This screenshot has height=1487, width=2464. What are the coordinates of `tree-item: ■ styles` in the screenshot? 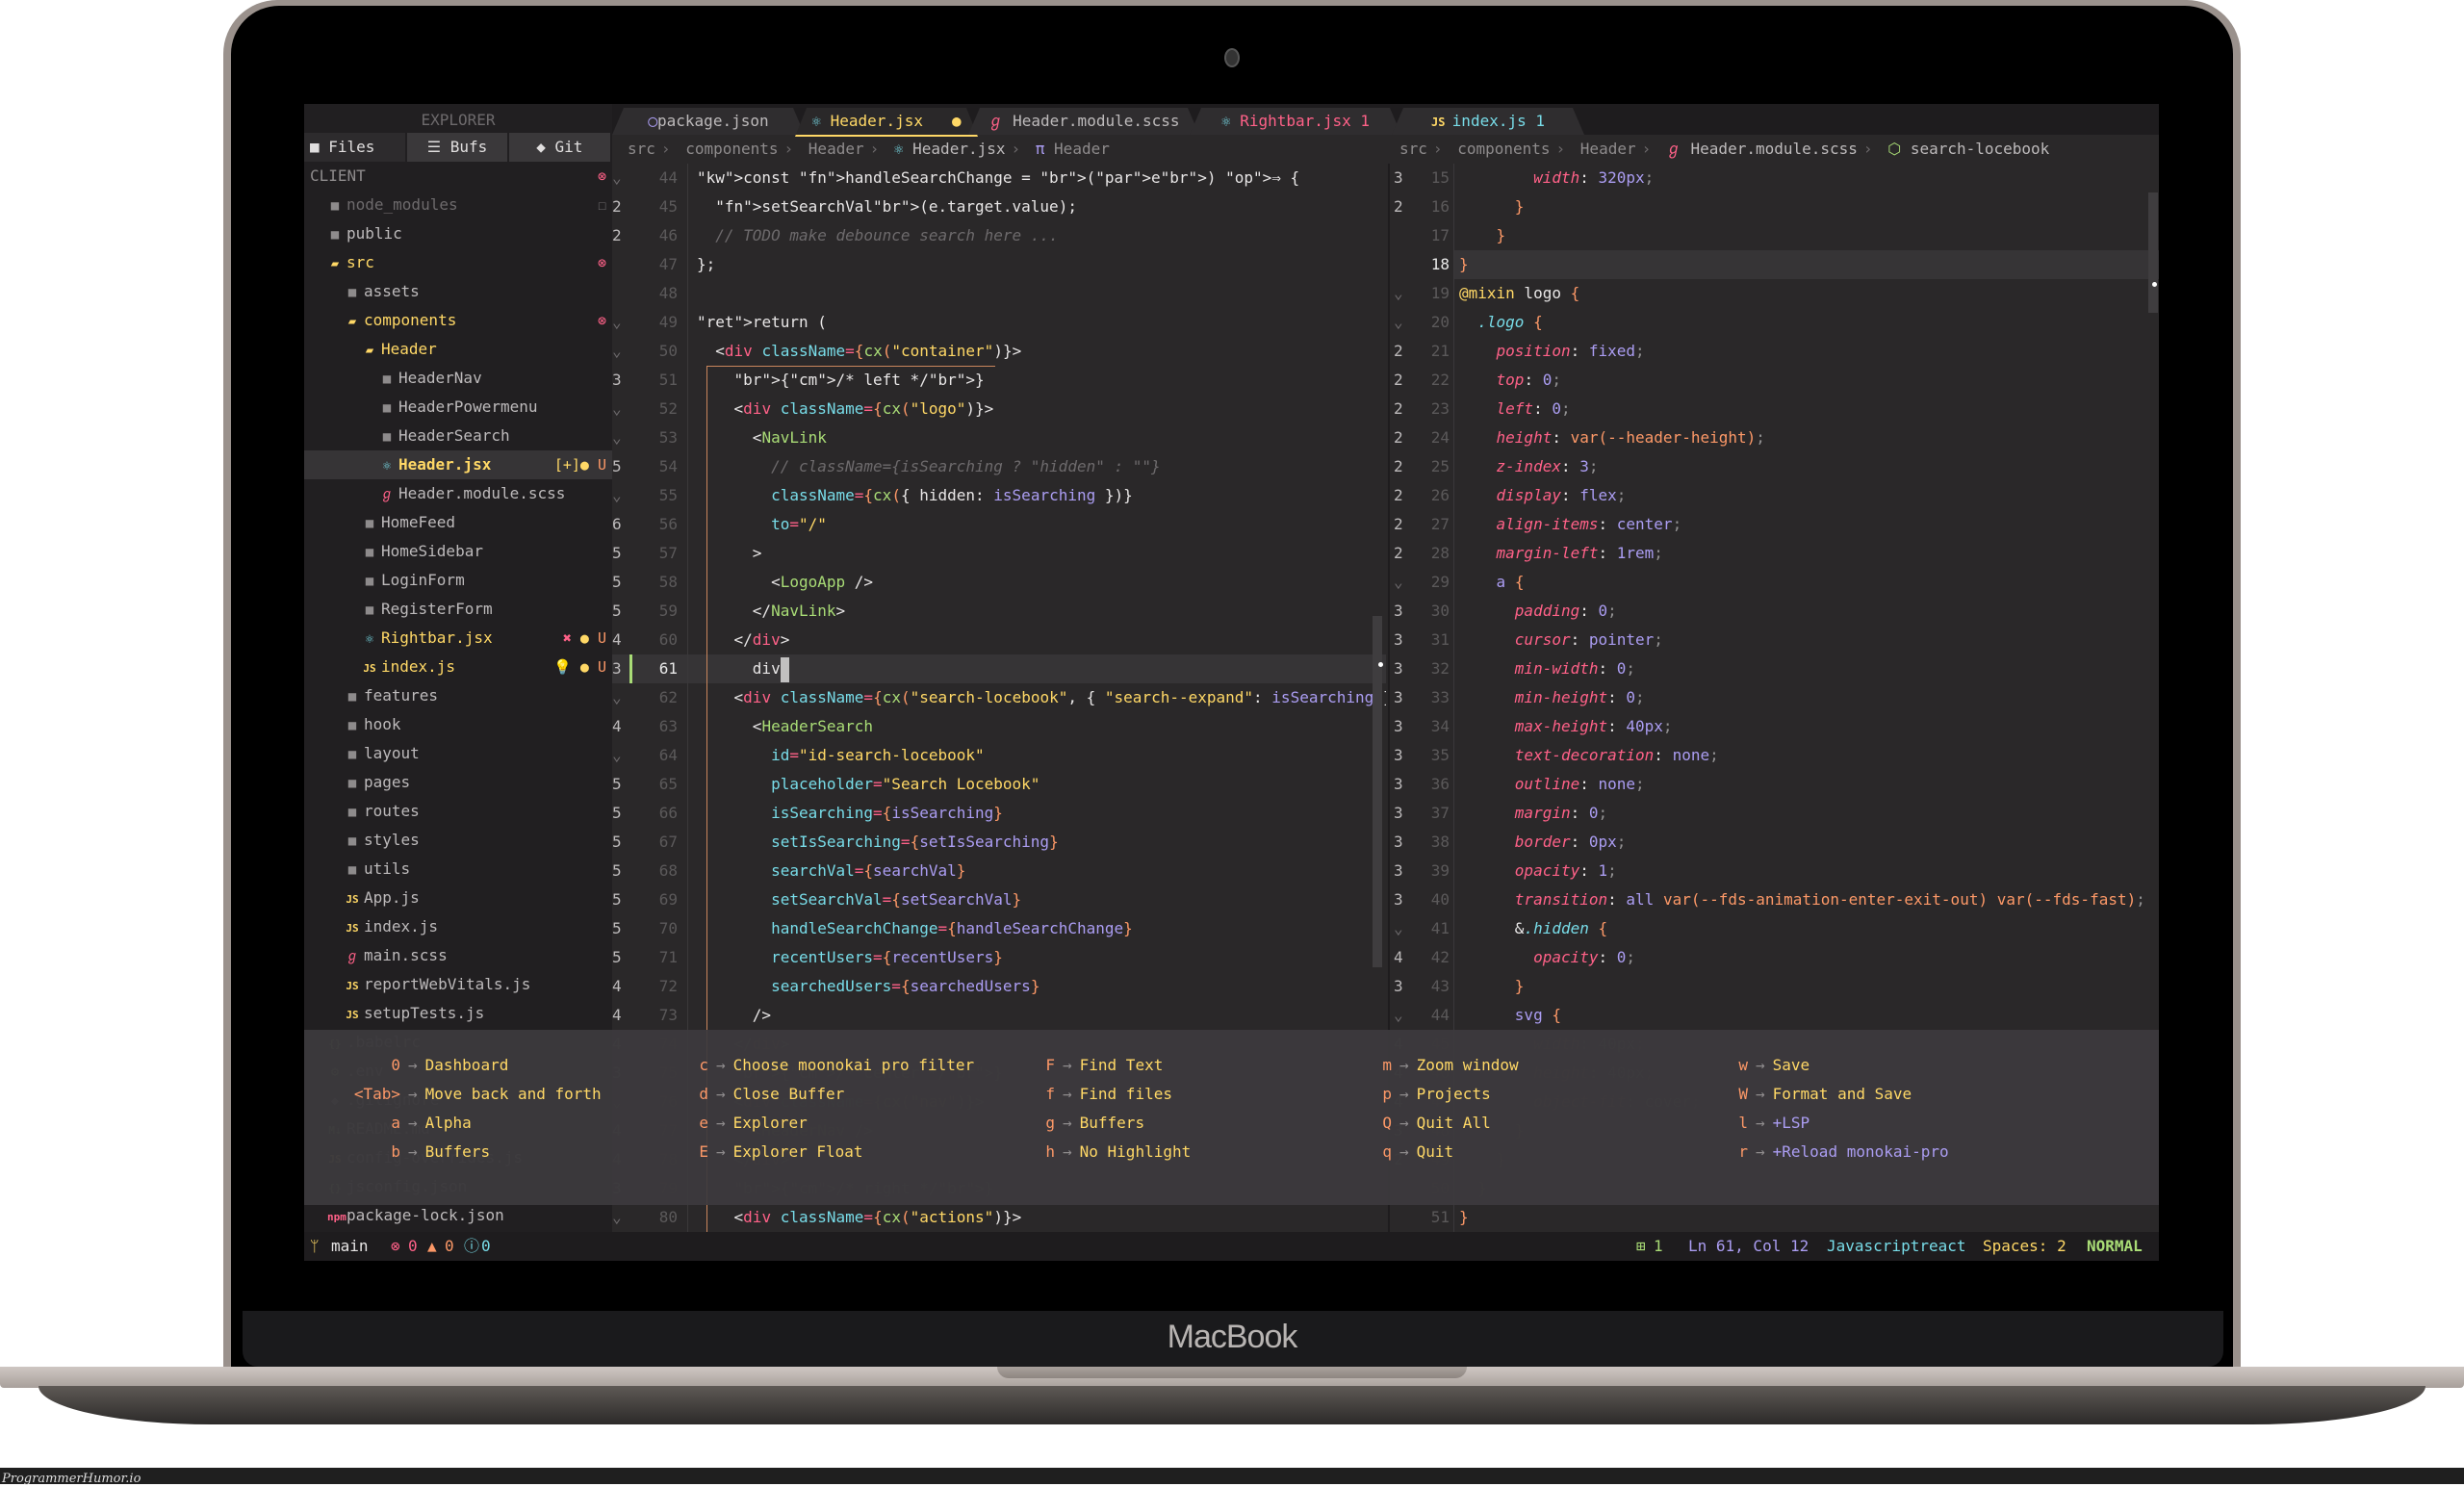 It's located at (458, 840).